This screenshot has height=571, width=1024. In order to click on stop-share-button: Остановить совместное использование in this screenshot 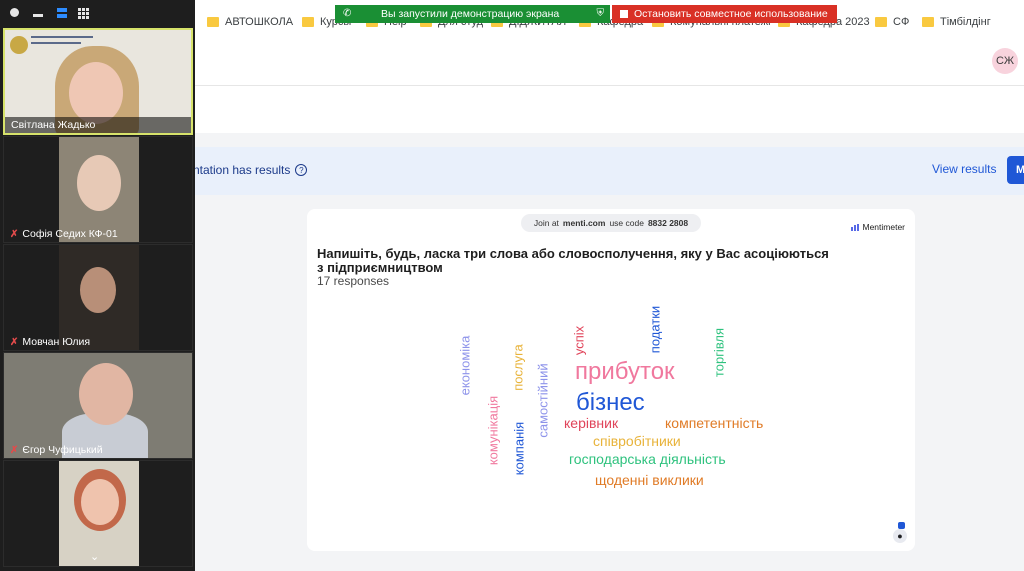, I will do `click(724, 14)`.